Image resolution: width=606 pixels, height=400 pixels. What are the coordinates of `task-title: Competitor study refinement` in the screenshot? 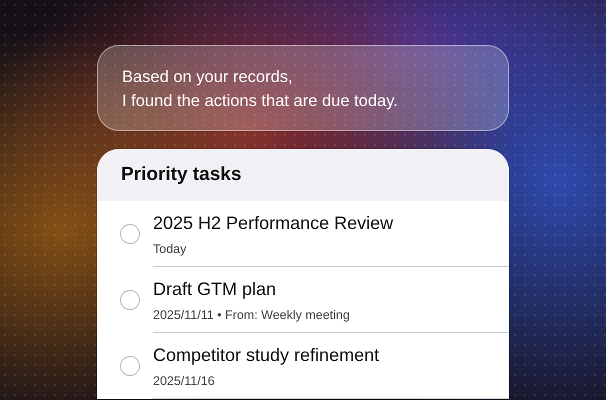 It's located at (266, 355).